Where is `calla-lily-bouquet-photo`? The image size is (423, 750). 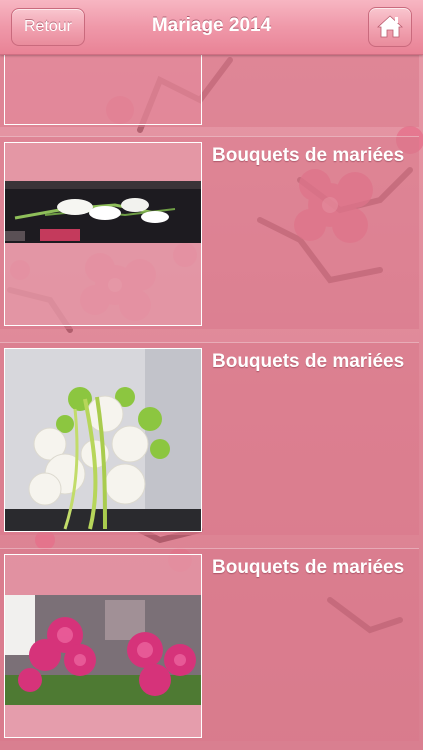
calla-lily-bouquet-photo is located at coordinates (103, 234).